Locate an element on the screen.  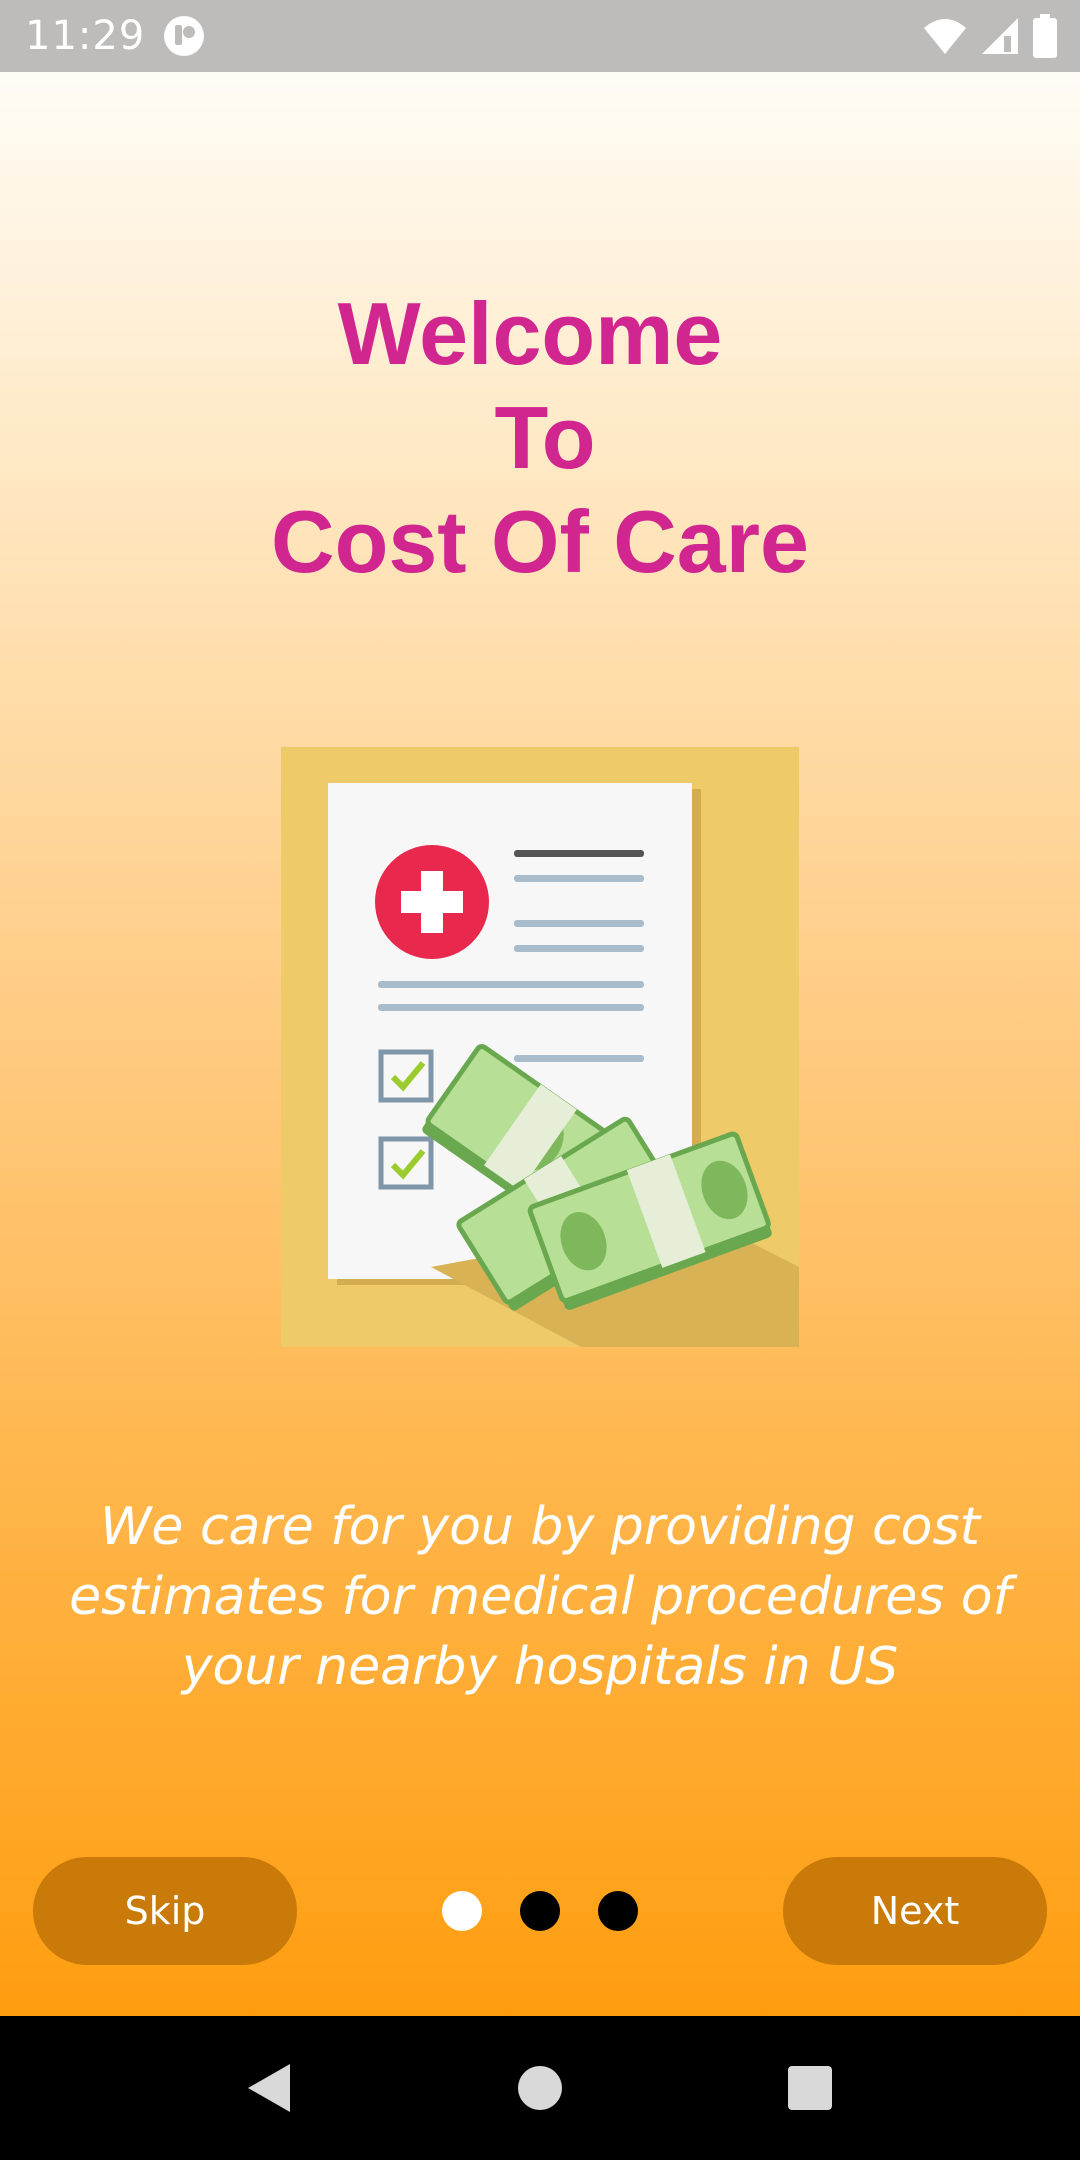
welcome-title: Welcome To Cost Of Care is located at coordinates (540, 438).